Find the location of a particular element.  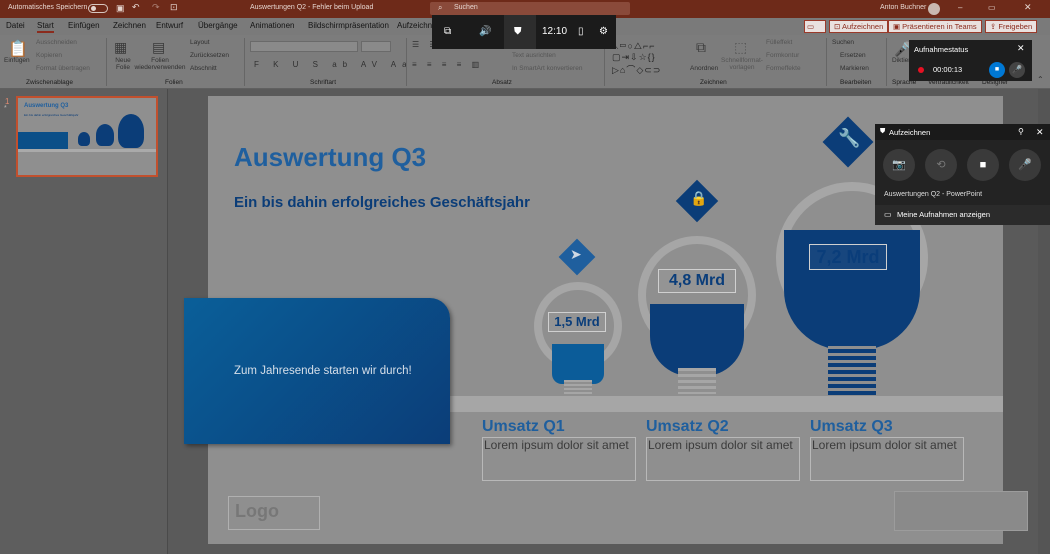

share-button: ⇪ Freigeben is located at coordinates (1011, 26).